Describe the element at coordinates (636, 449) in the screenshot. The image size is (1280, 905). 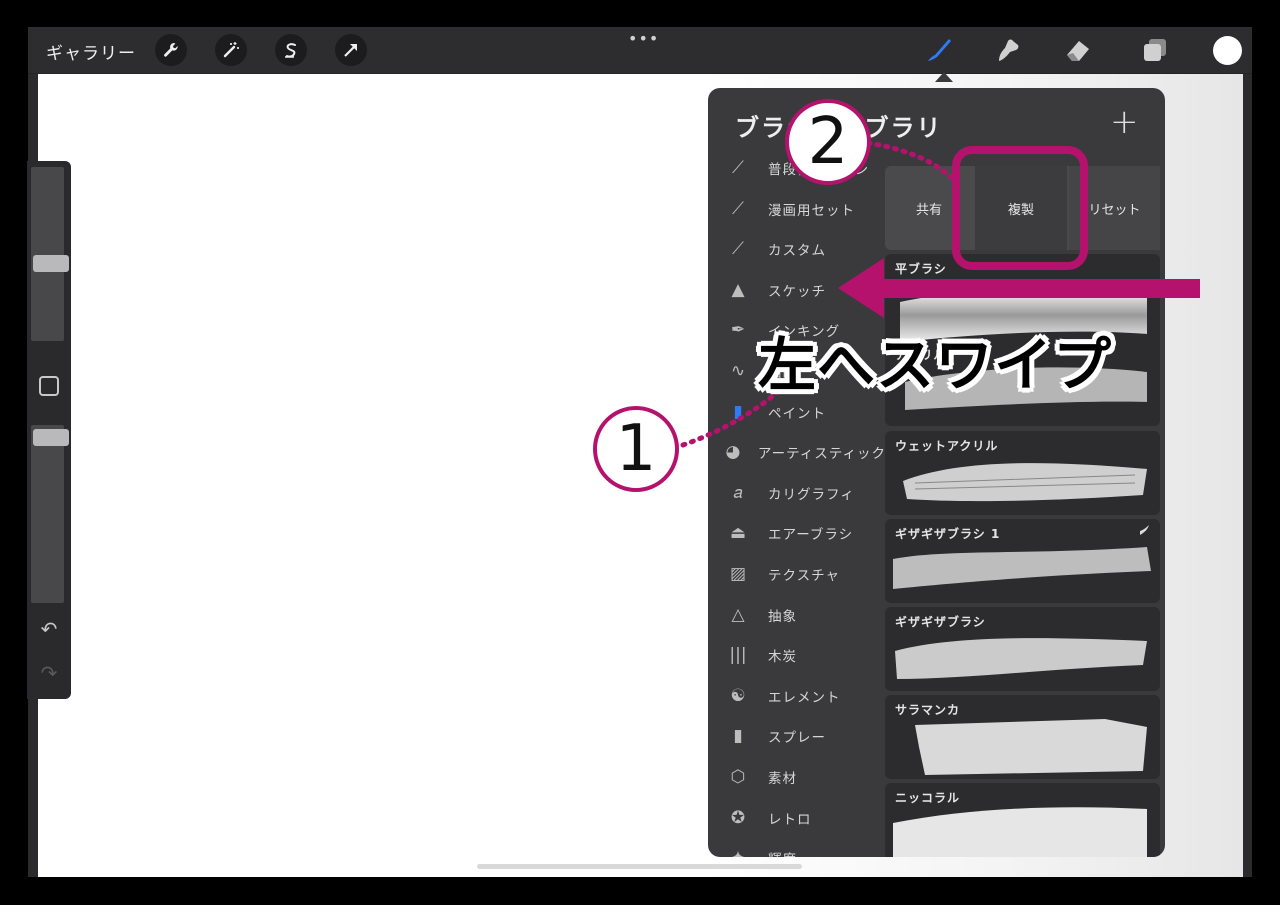
I see `step-number-1: 1` at that location.